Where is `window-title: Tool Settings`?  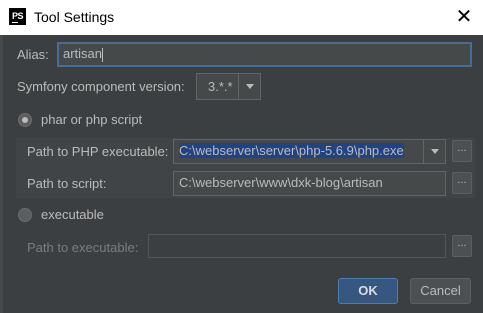 window-title: Tool Settings is located at coordinates (74, 17).